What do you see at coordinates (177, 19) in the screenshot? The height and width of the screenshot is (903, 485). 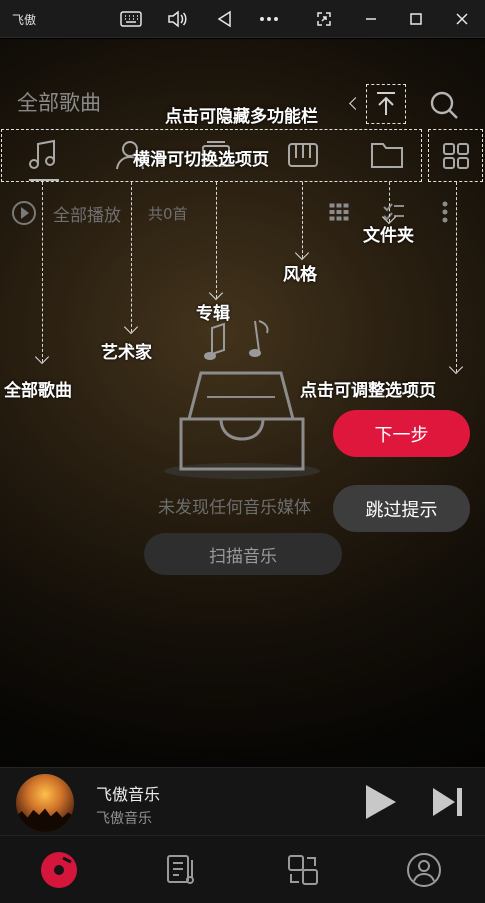 I see `volume-icon` at bounding box center [177, 19].